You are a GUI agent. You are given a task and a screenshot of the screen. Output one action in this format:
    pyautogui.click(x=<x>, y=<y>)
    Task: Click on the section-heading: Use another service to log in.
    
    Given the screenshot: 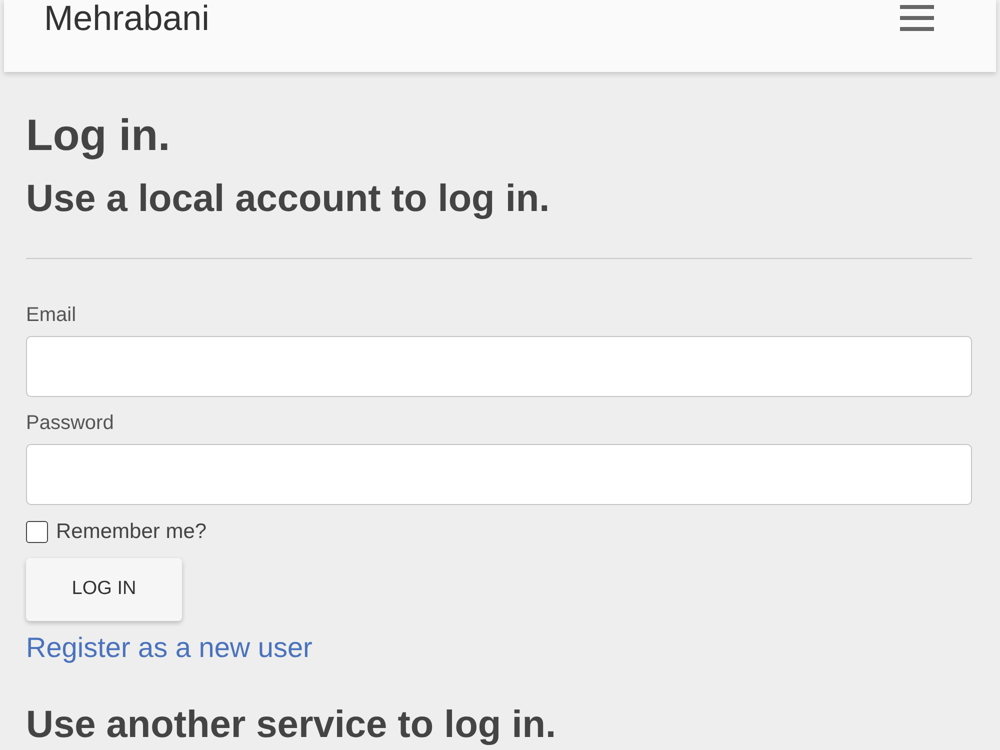 What is the action you would take?
    pyautogui.click(x=292, y=725)
    